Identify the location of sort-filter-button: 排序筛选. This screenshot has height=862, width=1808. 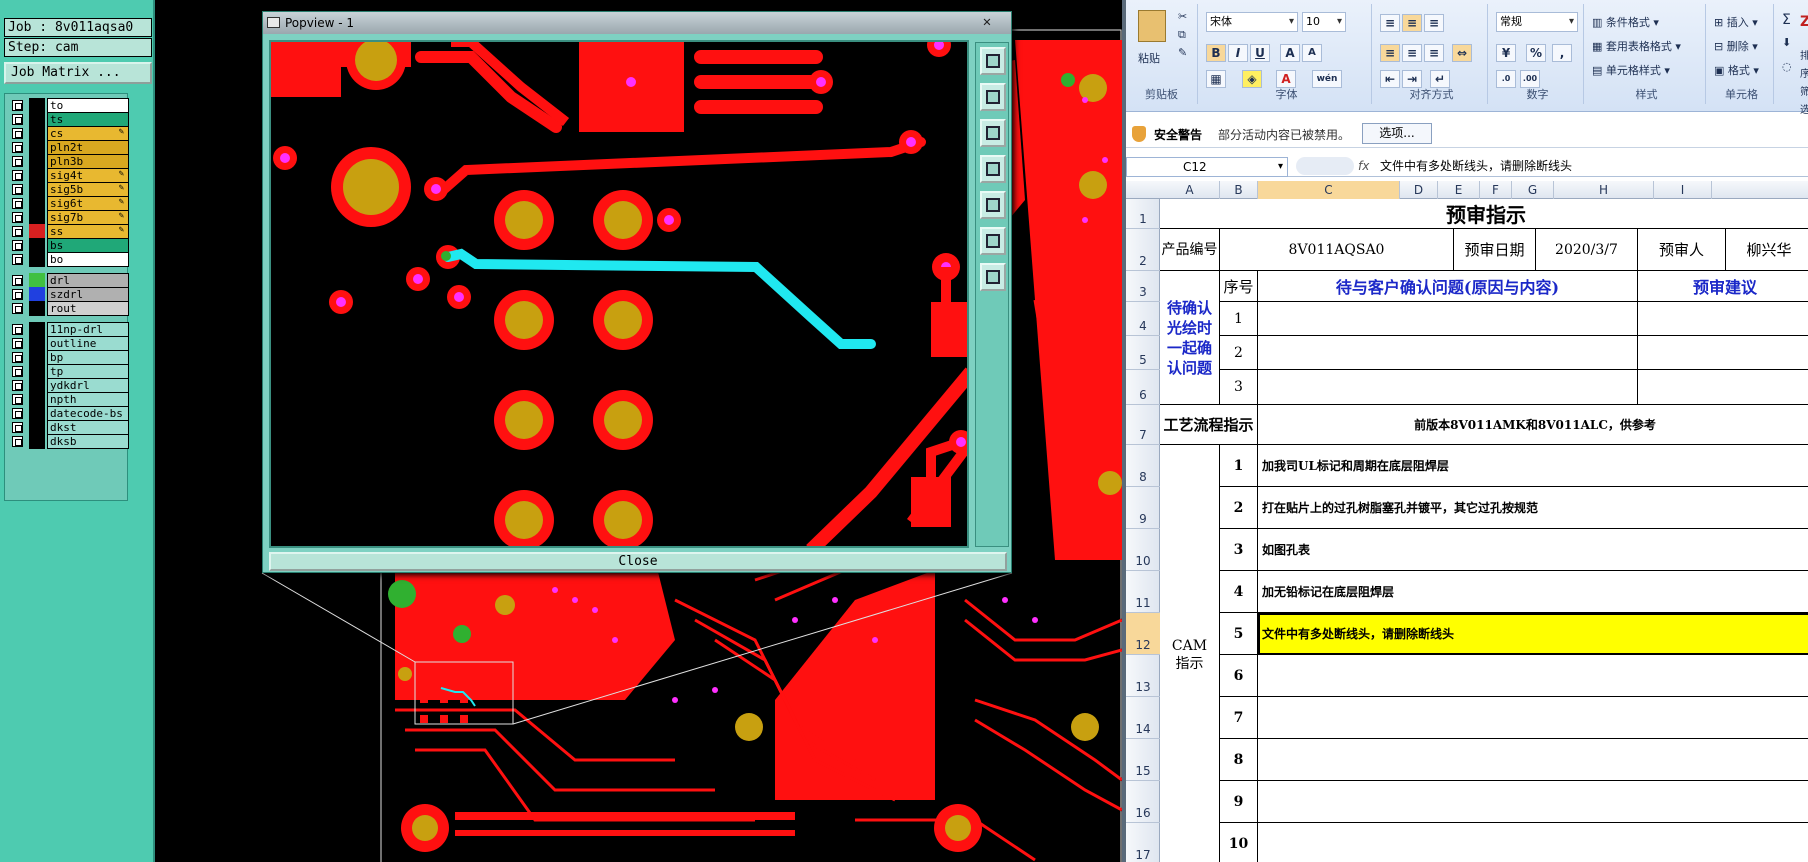
(1804, 84).